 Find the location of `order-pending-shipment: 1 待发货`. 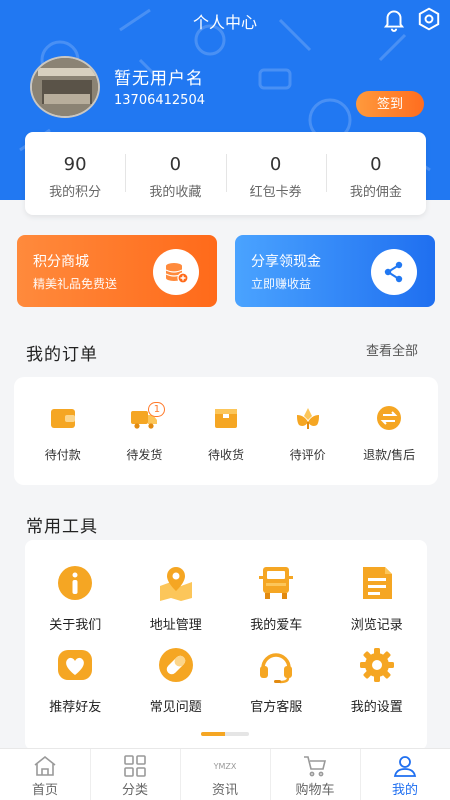

order-pending-shipment: 1 待发货 is located at coordinates (145, 431).